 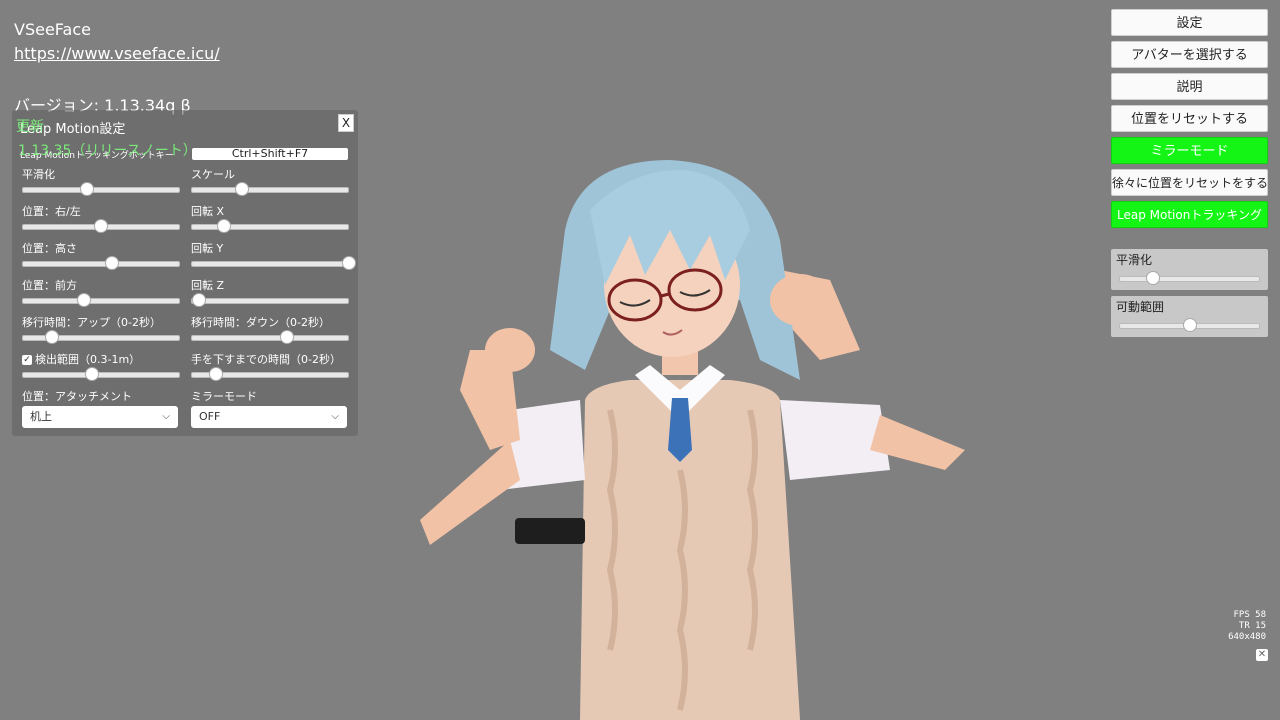 I want to click on rotation-y-control: 回転 Y, so click(x=273, y=255).